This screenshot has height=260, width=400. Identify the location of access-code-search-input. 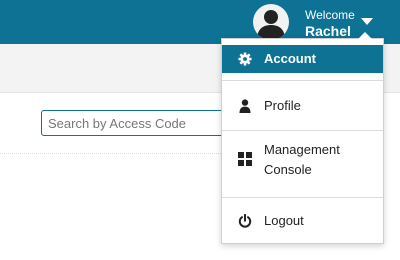
(136, 123).